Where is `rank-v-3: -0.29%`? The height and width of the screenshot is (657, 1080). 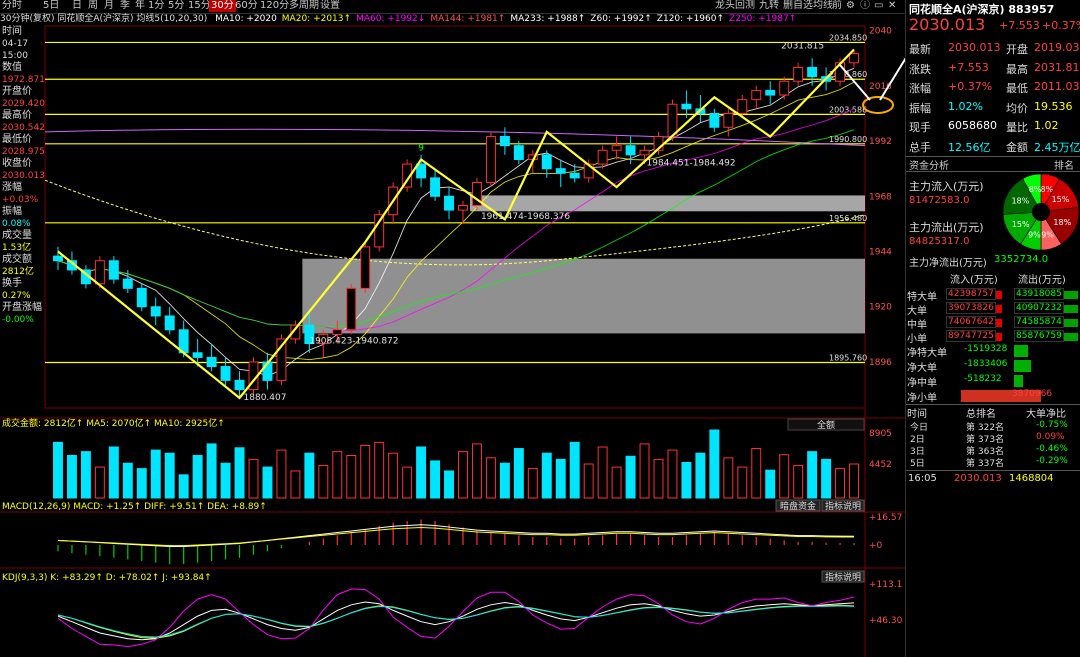
rank-v-3: -0.29% is located at coordinates (1052, 461).